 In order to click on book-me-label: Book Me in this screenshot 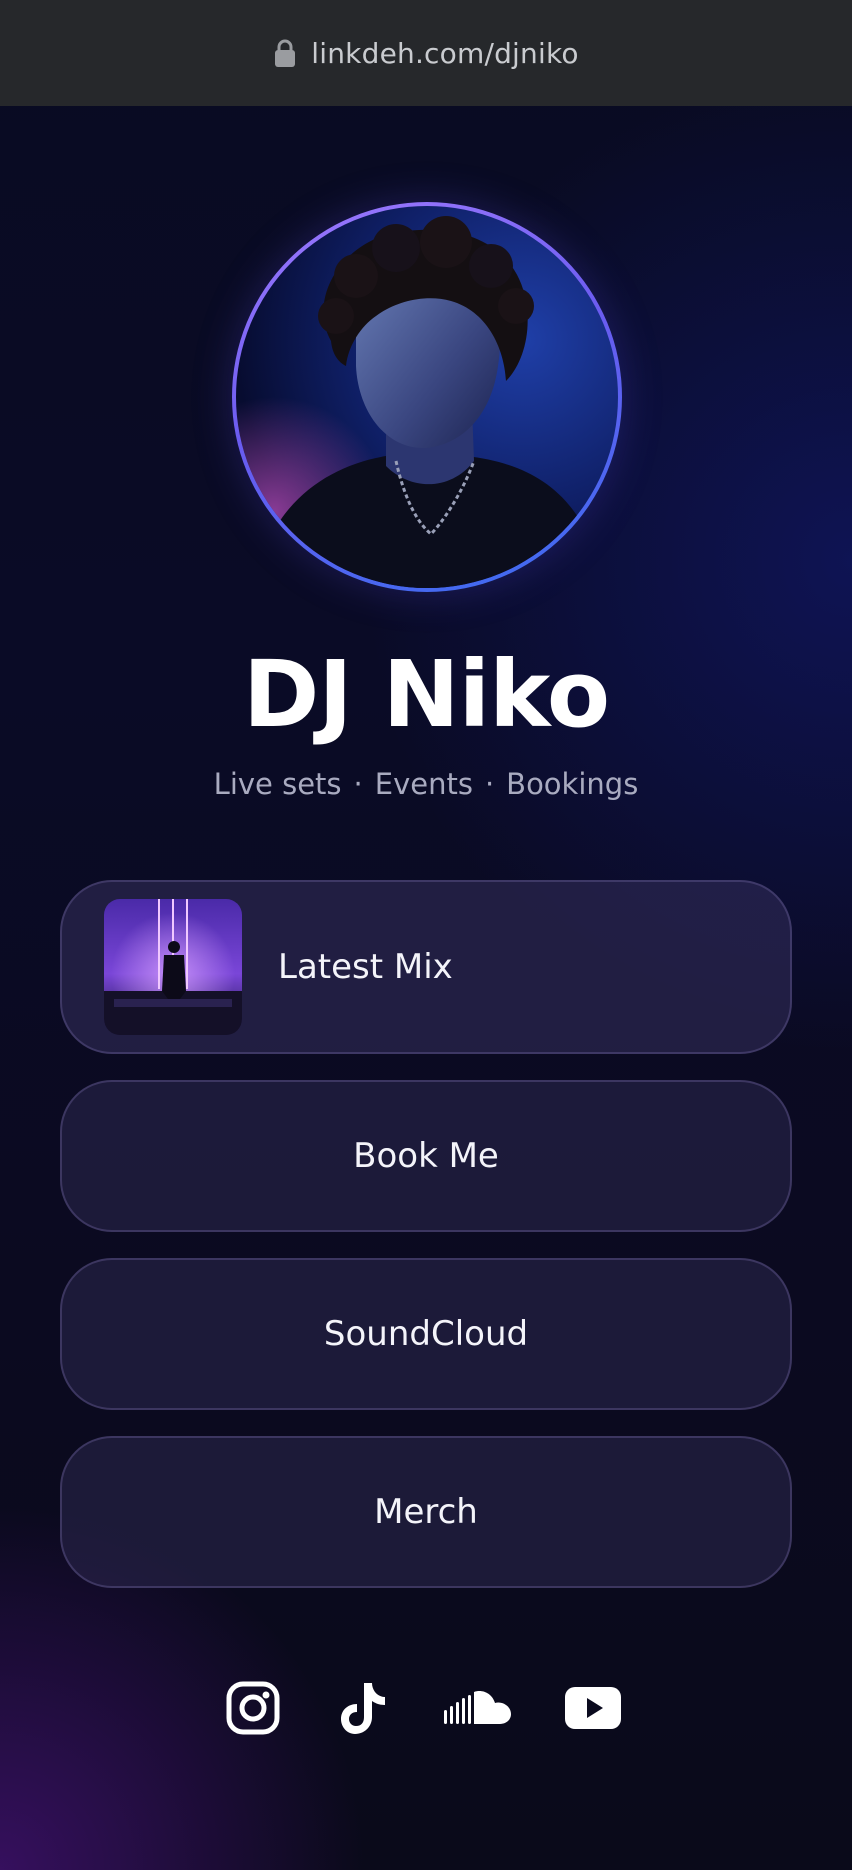, I will do `click(426, 1156)`.